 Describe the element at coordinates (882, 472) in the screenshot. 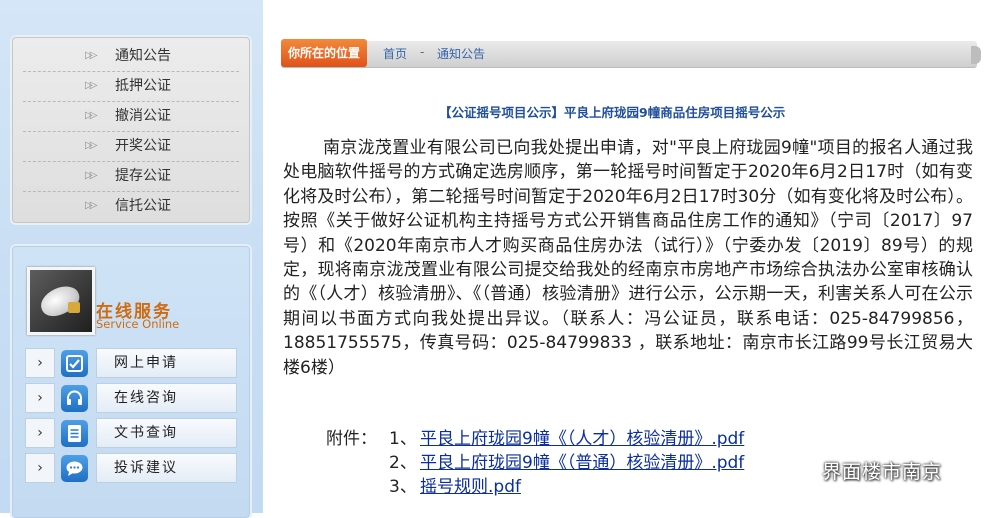

I see `watermark-text: 界面楼市南京` at that location.